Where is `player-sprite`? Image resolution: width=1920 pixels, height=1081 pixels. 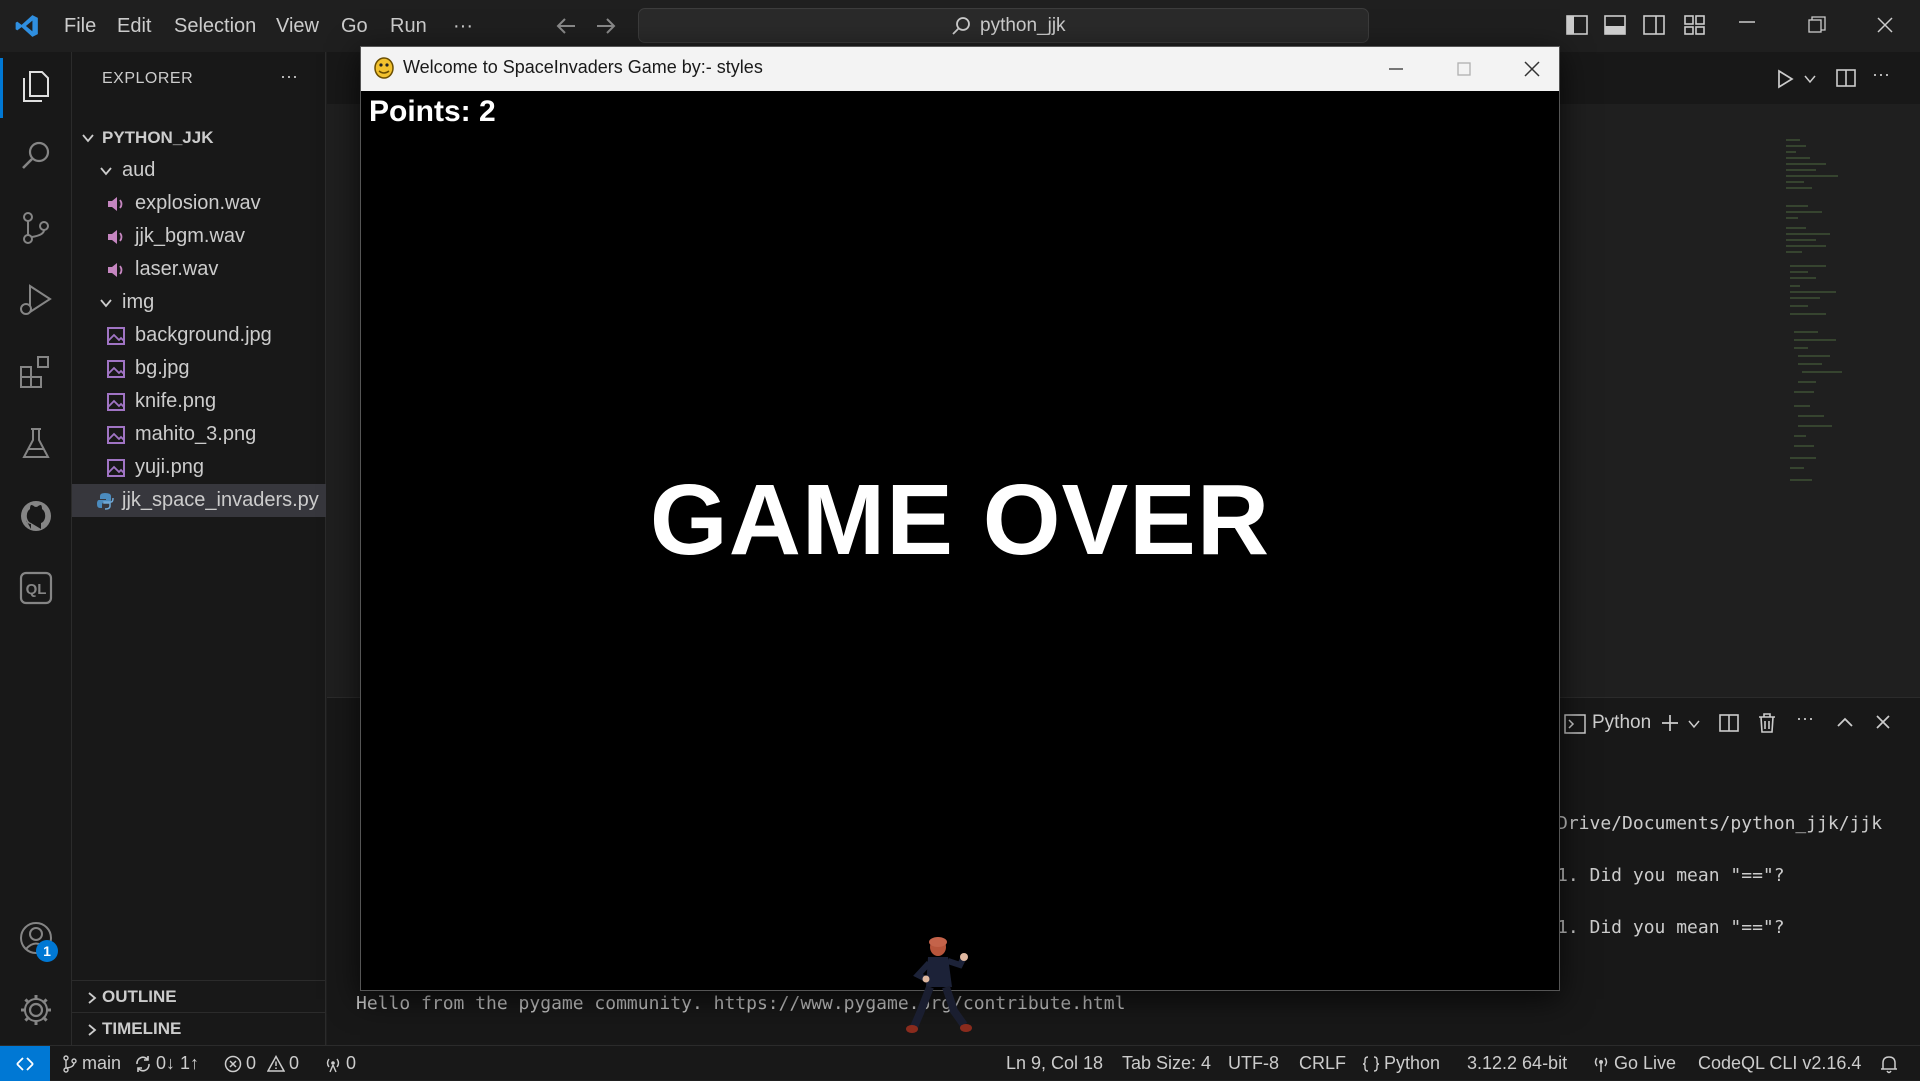 player-sprite is located at coordinates (939, 985).